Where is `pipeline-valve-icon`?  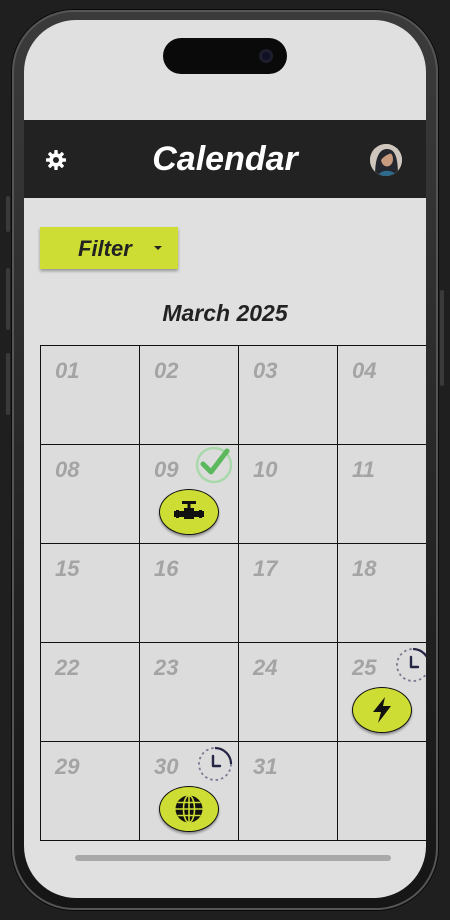
pipeline-valve-icon is located at coordinates (189, 512).